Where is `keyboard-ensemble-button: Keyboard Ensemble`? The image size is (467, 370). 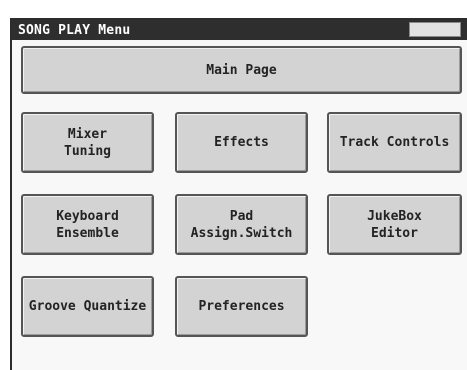 keyboard-ensemble-button: Keyboard Ensemble is located at coordinates (87, 224).